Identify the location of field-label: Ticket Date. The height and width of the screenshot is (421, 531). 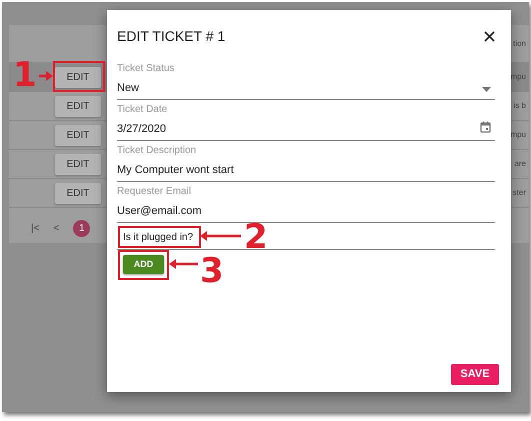
(142, 110).